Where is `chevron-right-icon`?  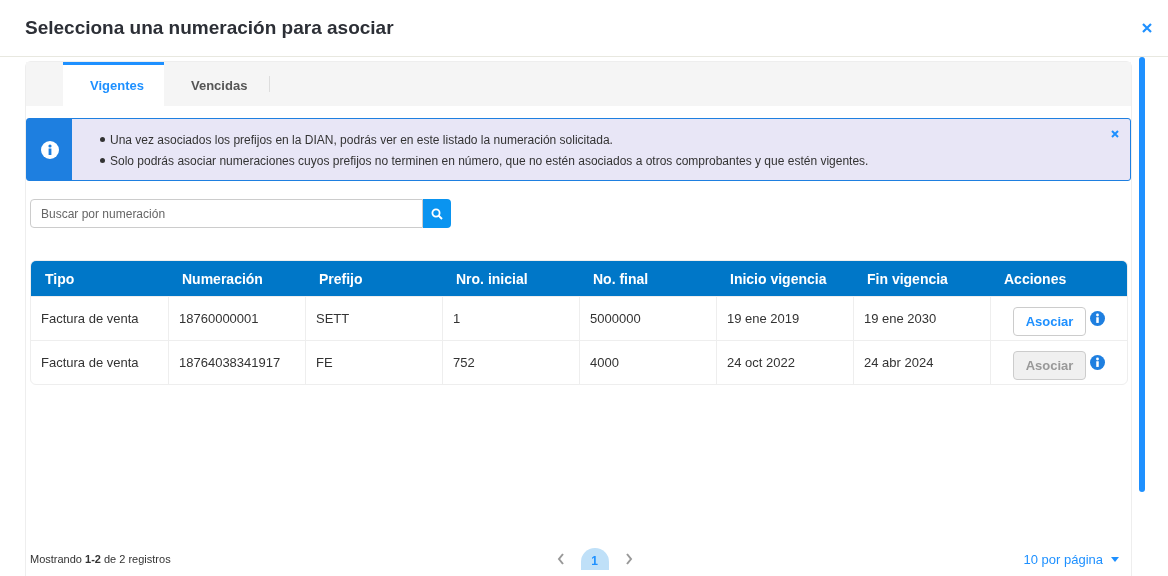
chevron-right-icon is located at coordinates (628, 559).